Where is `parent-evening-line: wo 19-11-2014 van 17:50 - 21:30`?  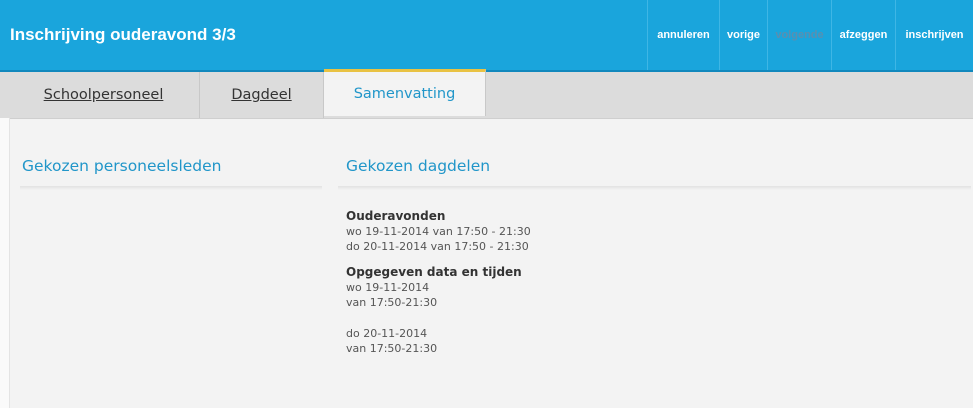 parent-evening-line: wo 19-11-2014 van 17:50 - 21:30 is located at coordinates (438, 231).